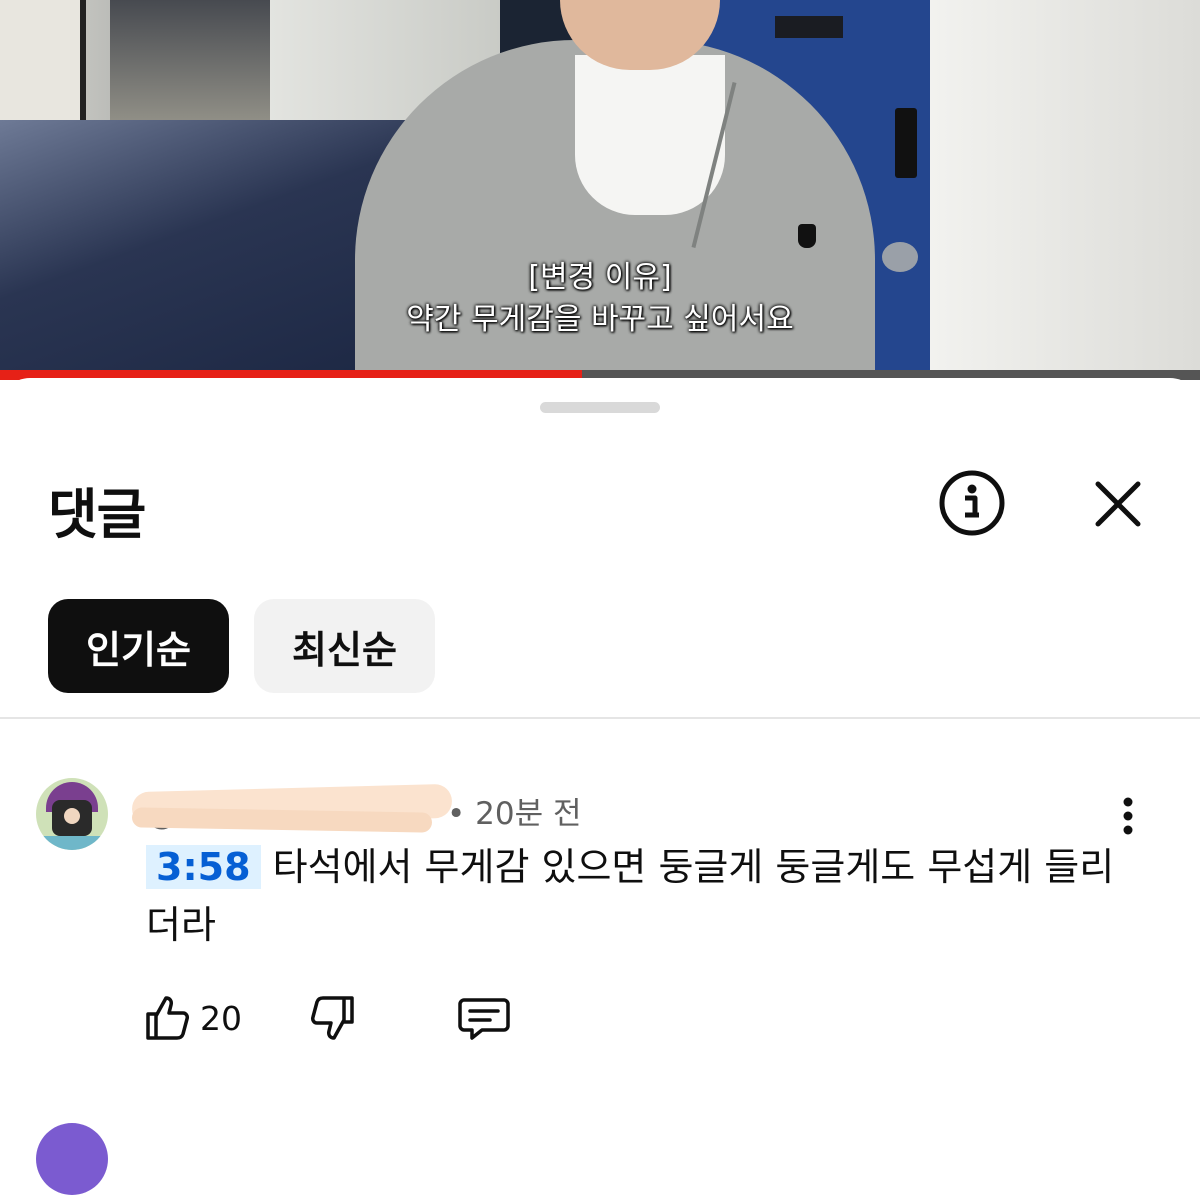 Image resolution: width=1200 pixels, height=1195 pixels. What do you see at coordinates (650, 135) in the screenshot?
I see `video-frame-shirt` at bounding box center [650, 135].